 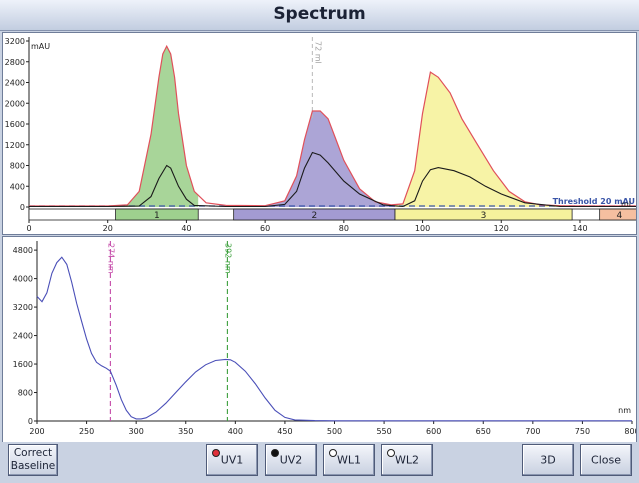 I want to click on x-tick-label: 250, so click(x=86, y=431).